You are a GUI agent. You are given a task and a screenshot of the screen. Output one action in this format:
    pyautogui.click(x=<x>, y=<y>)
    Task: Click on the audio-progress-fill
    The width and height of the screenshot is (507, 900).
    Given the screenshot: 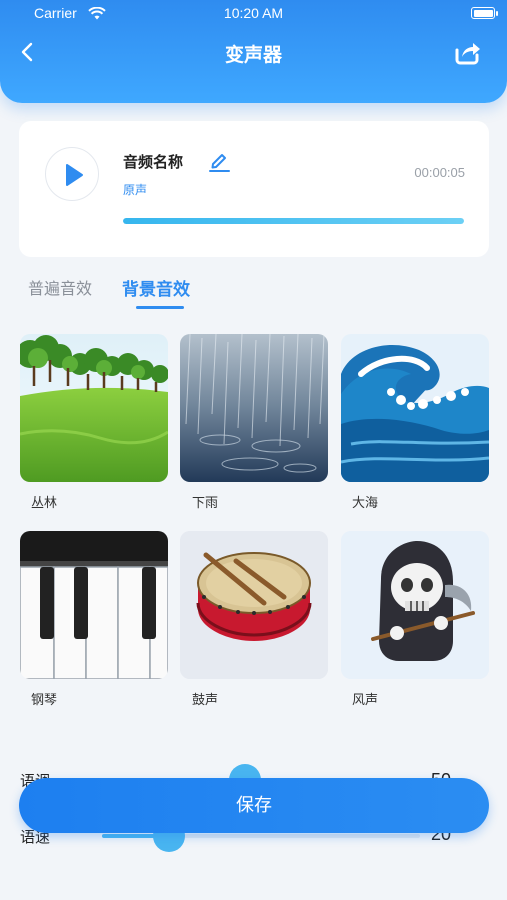 What is the action you would take?
    pyautogui.click(x=293, y=221)
    